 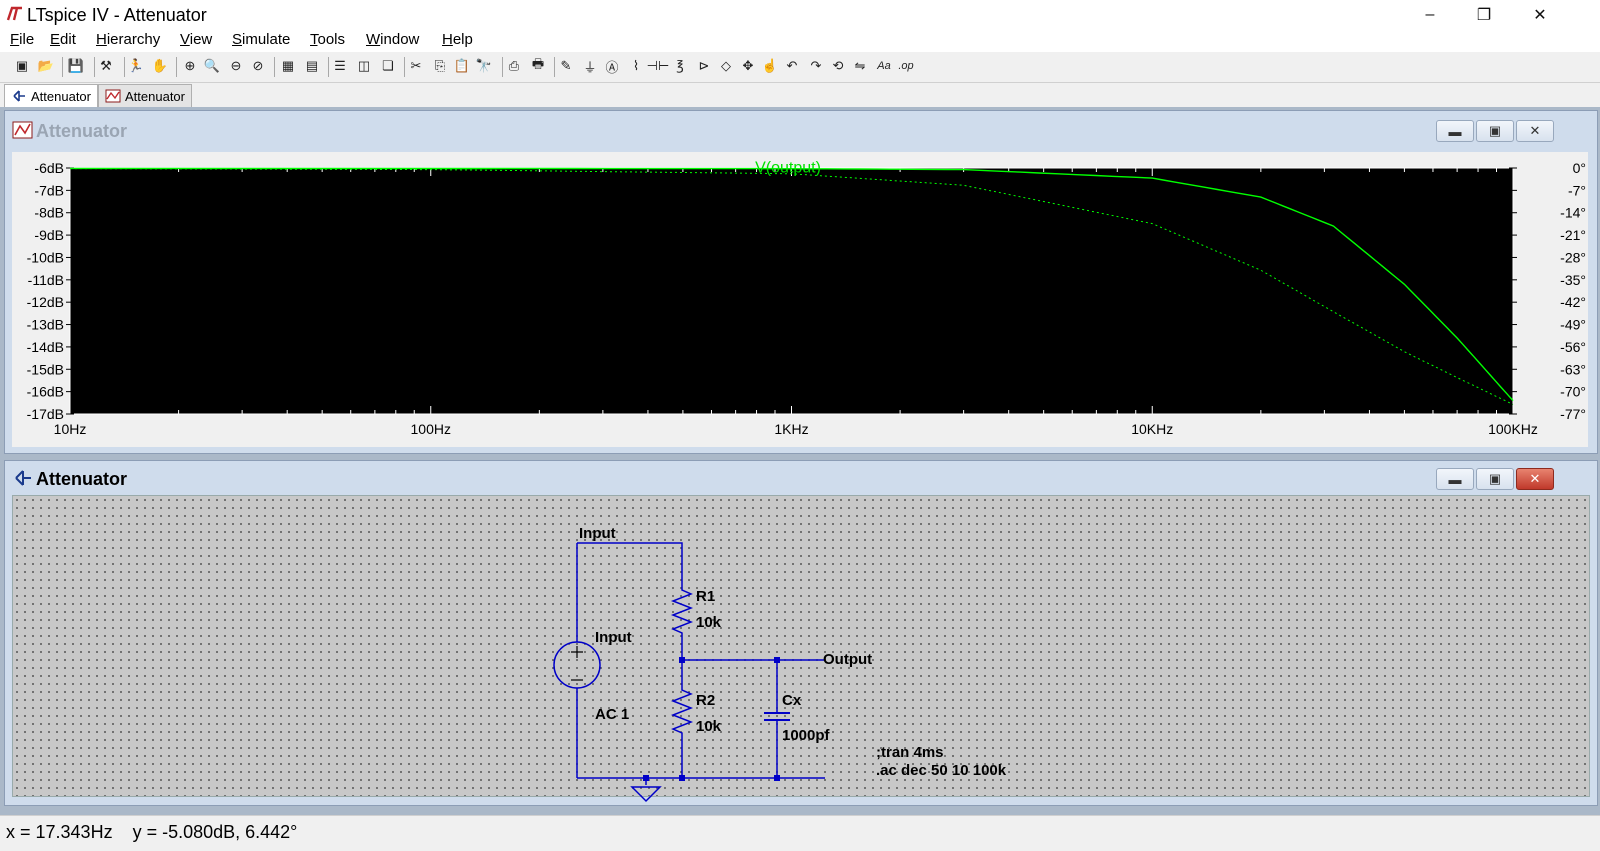 I want to click on minimize-icon: ▬, so click(x=1455, y=131).